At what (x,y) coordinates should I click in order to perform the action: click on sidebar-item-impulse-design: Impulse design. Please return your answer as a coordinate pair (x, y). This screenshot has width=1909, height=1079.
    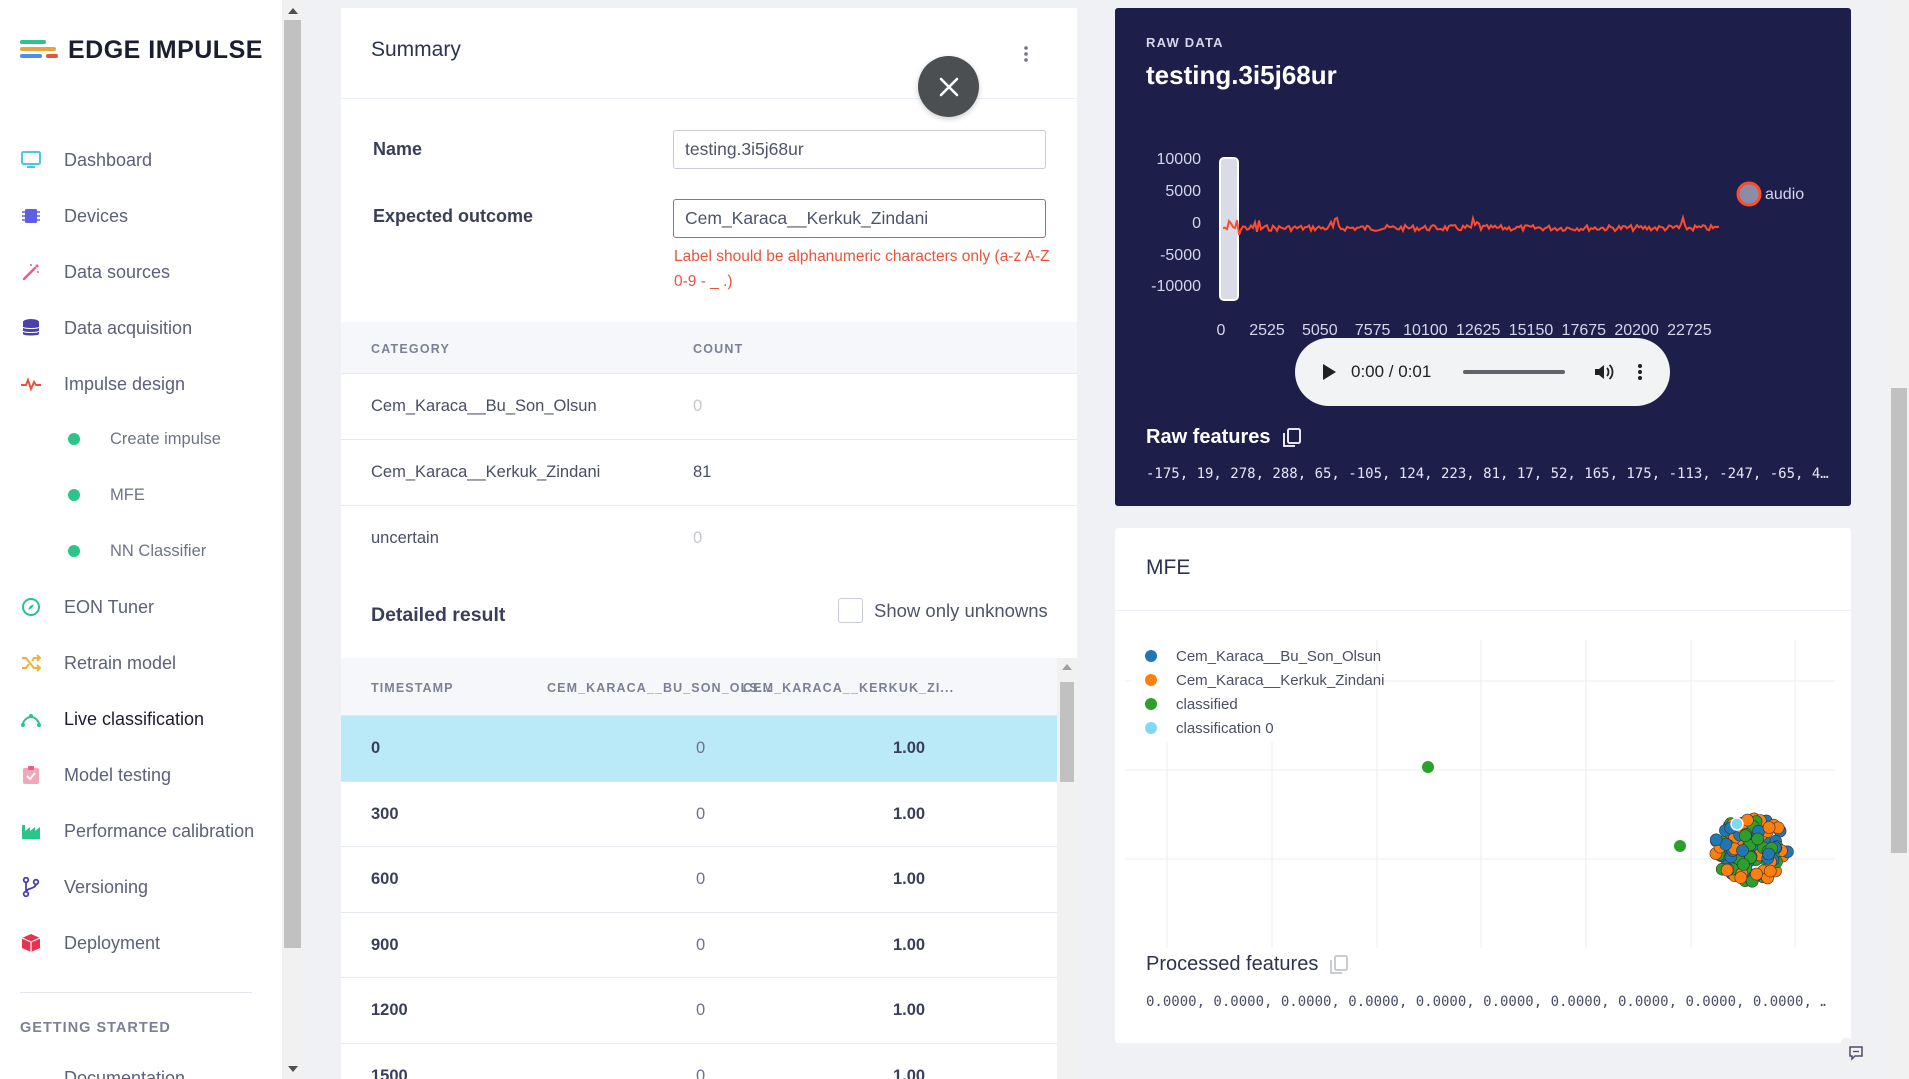
    Looking at the image, I should click on (102, 384).